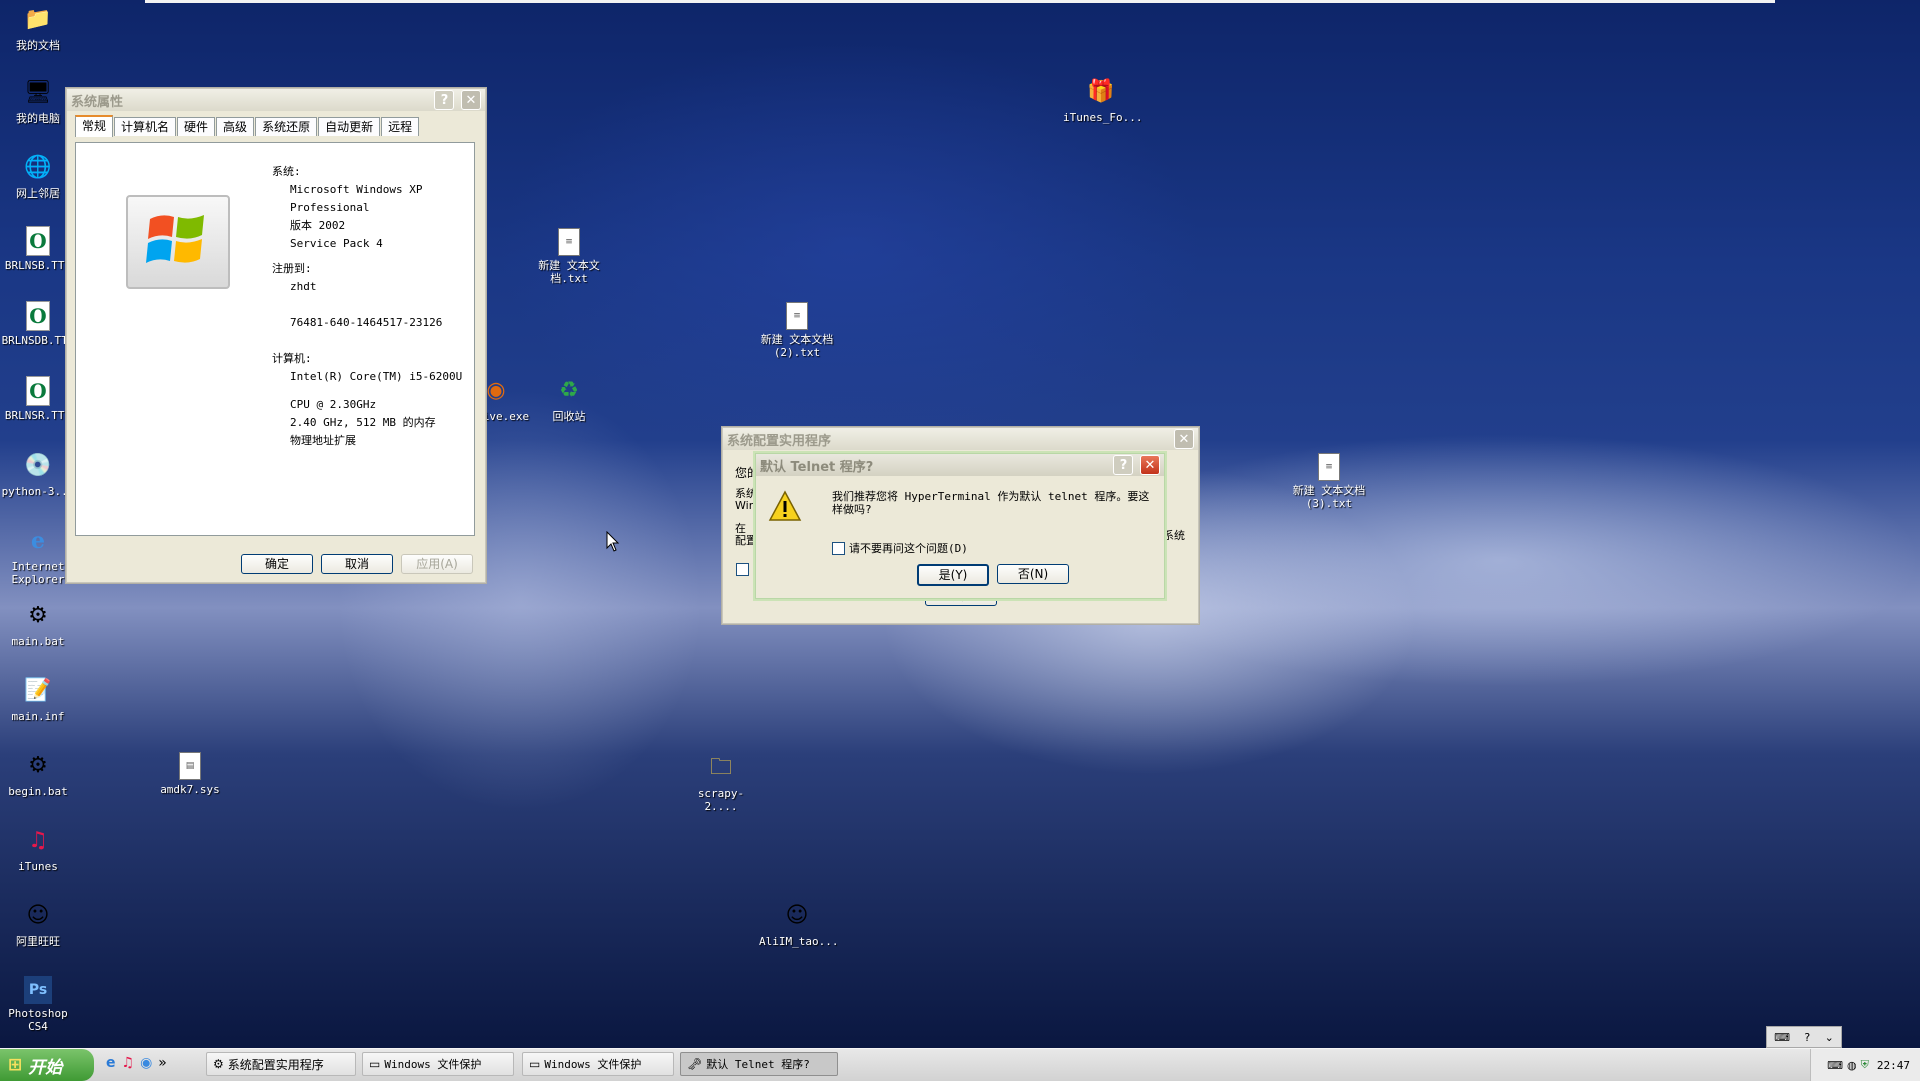 The height and width of the screenshot is (1081, 1920). Describe the element at coordinates (38, 791) in the screenshot. I see `icon-label: begin.bat` at that location.